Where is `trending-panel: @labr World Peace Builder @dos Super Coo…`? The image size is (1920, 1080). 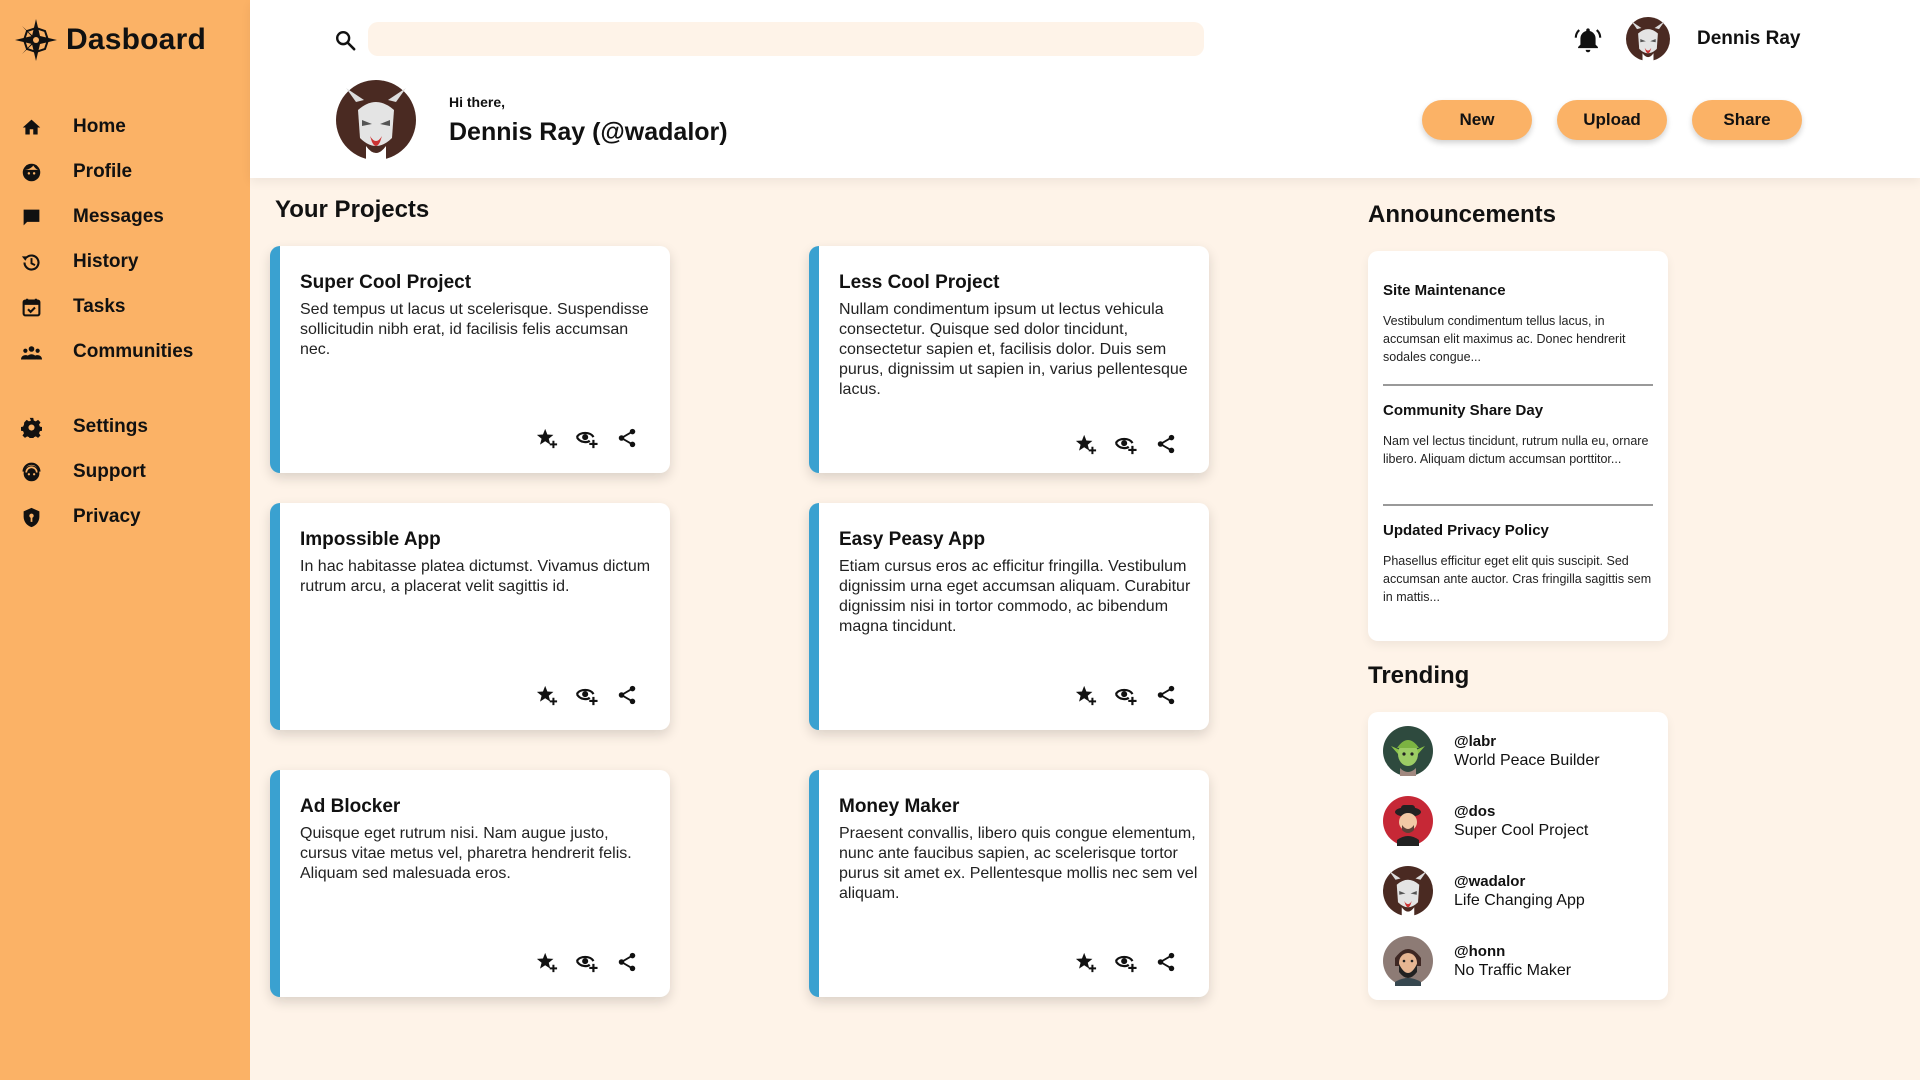 trending-panel: @labr World Peace Builder @dos Super Coo… is located at coordinates (1518, 856).